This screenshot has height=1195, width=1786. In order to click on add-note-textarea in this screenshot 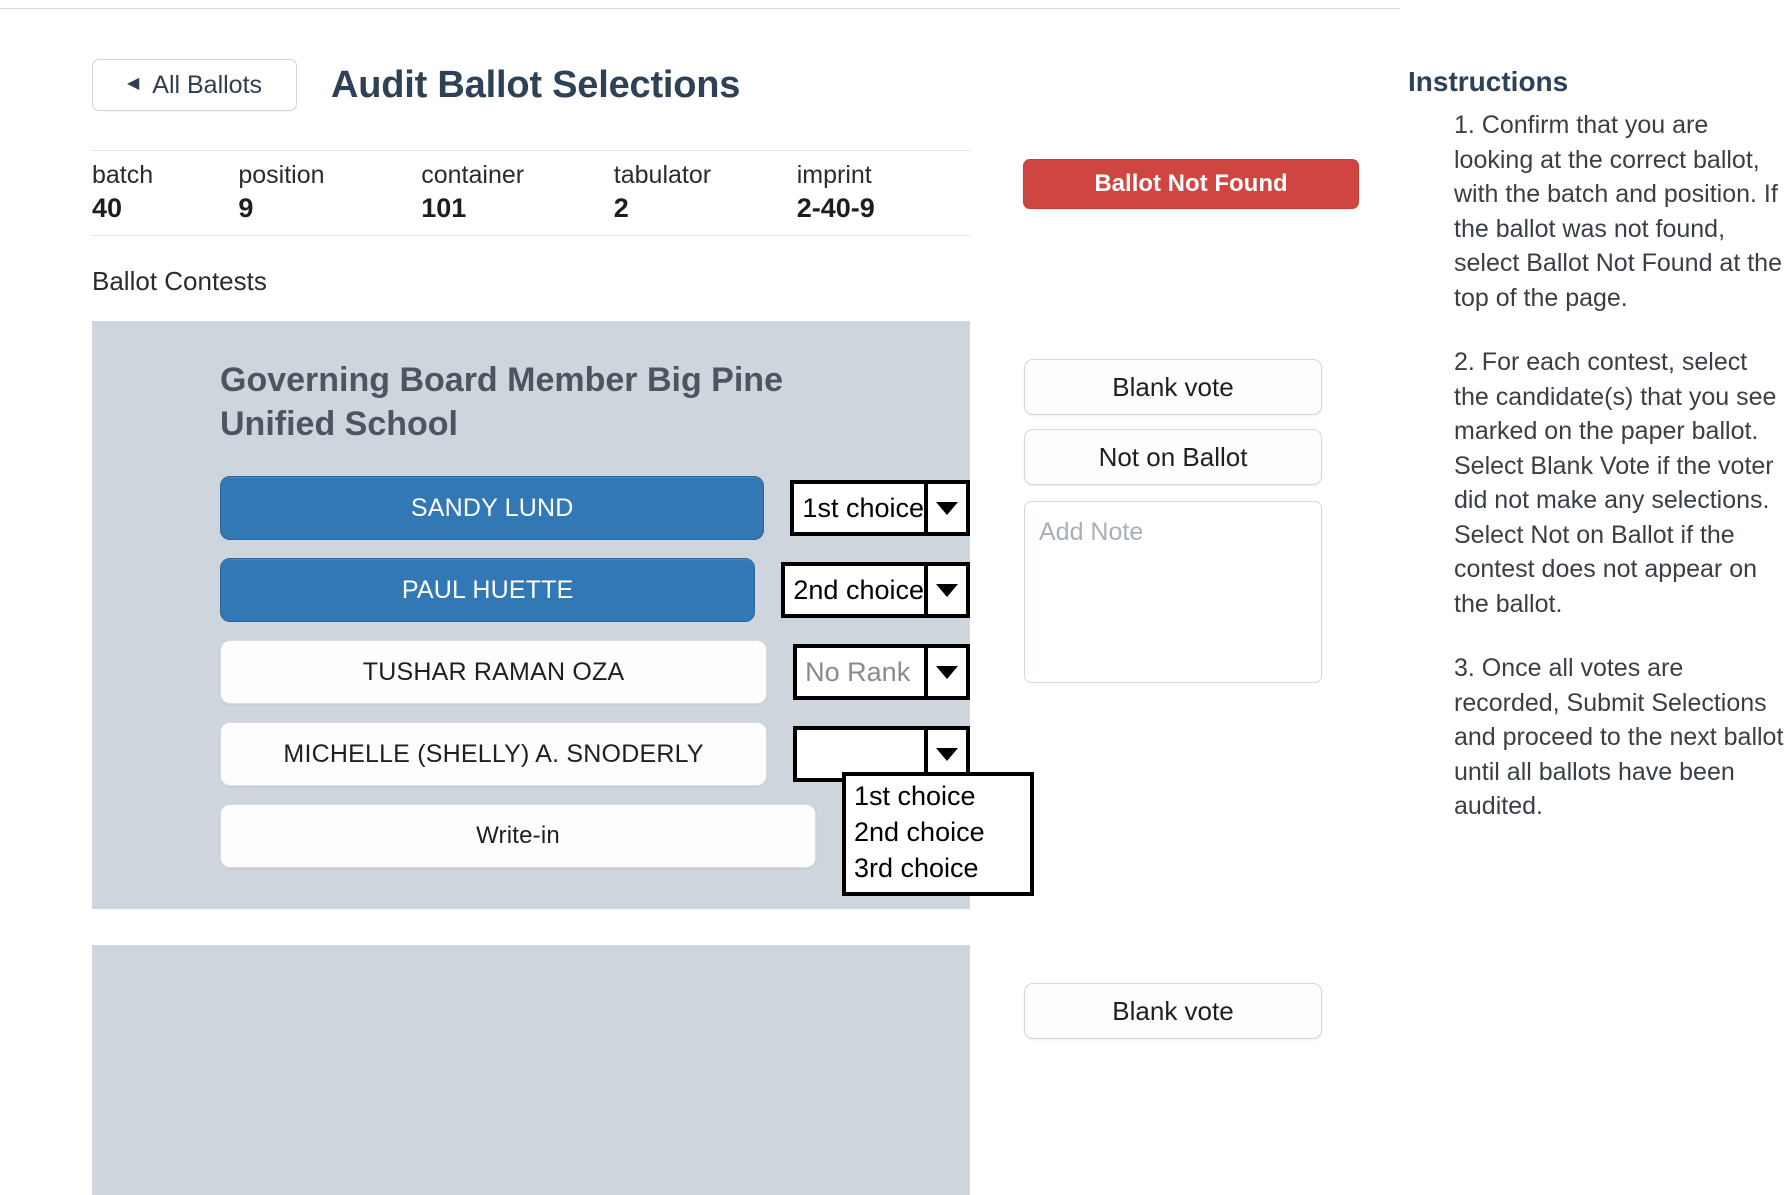, I will do `click(1173, 592)`.